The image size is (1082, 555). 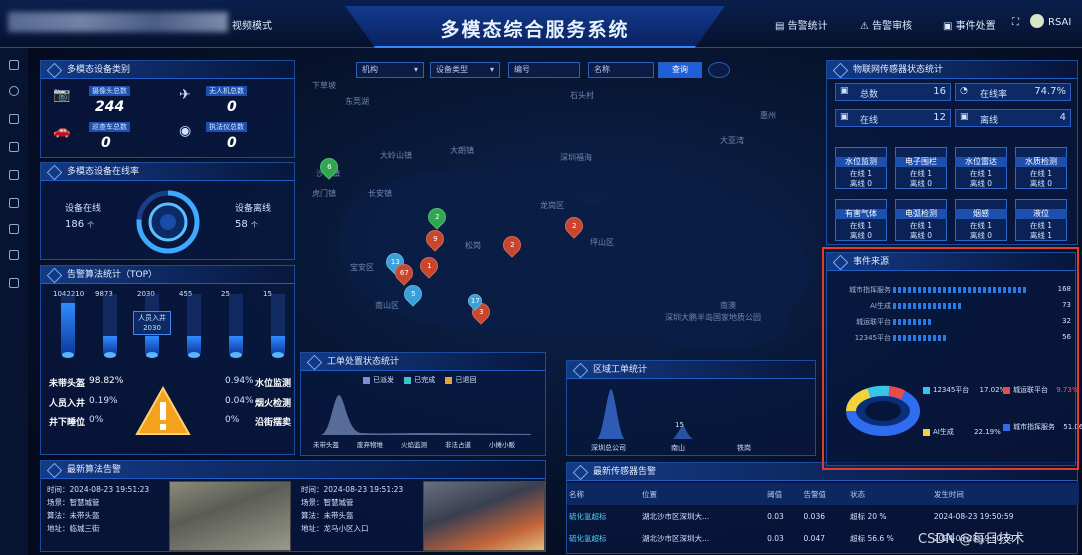 What do you see at coordinates (239, 401) in the screenshot?
I see `algo-row-value: 0.04%` at bounding box center [239, 401].